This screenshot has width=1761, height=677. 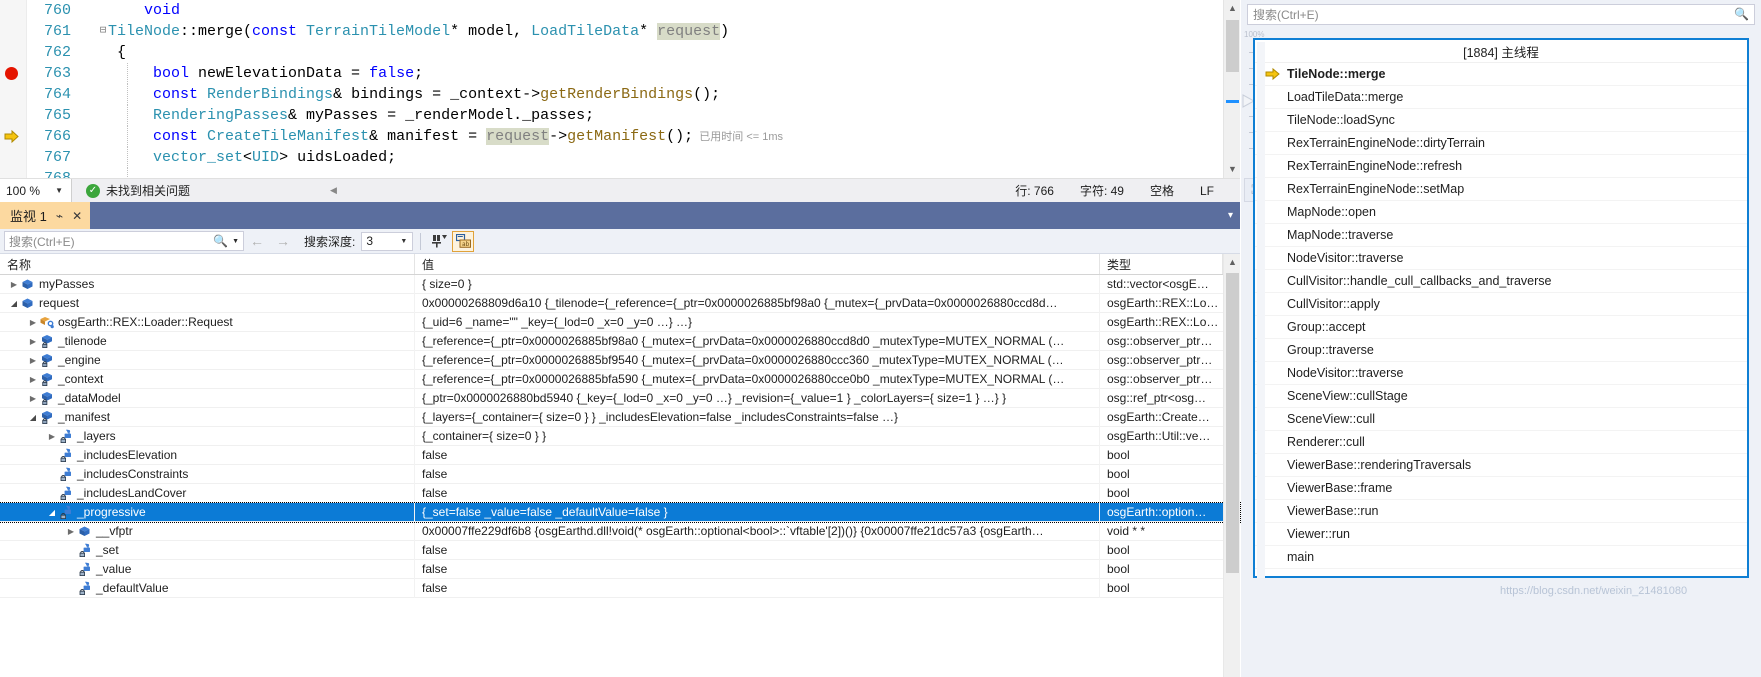 I want to click on show-raw-structure-icon: ab, so click(x=463, y=241).